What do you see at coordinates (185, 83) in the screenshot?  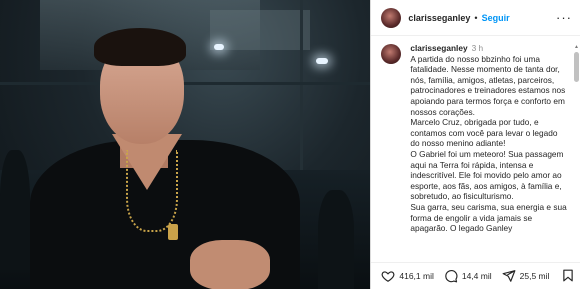 I see `background-rail` at bounding box center [185, 83].